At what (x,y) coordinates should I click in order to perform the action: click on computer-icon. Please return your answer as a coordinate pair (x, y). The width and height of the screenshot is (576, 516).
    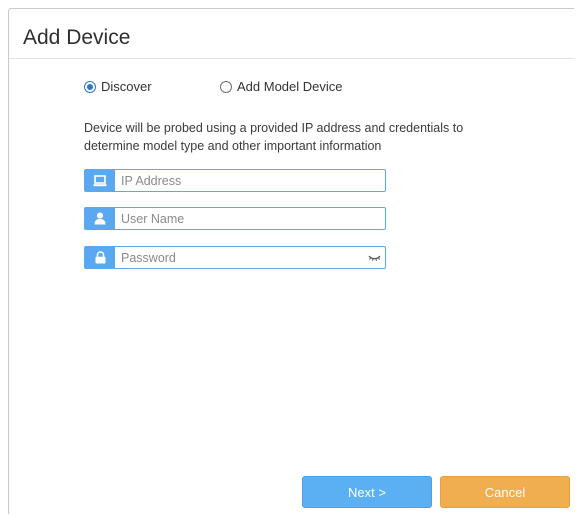
    Looking at the image, I should click on (100, 180).